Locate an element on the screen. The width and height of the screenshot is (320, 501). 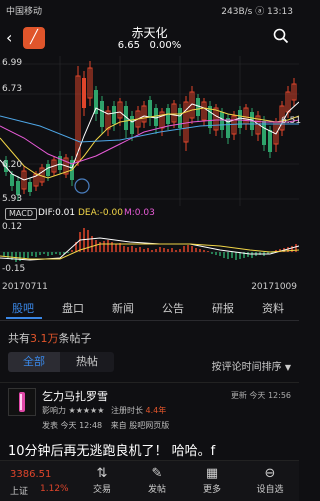
y-label-3: 6.20 is located at coordinates (12, 165).